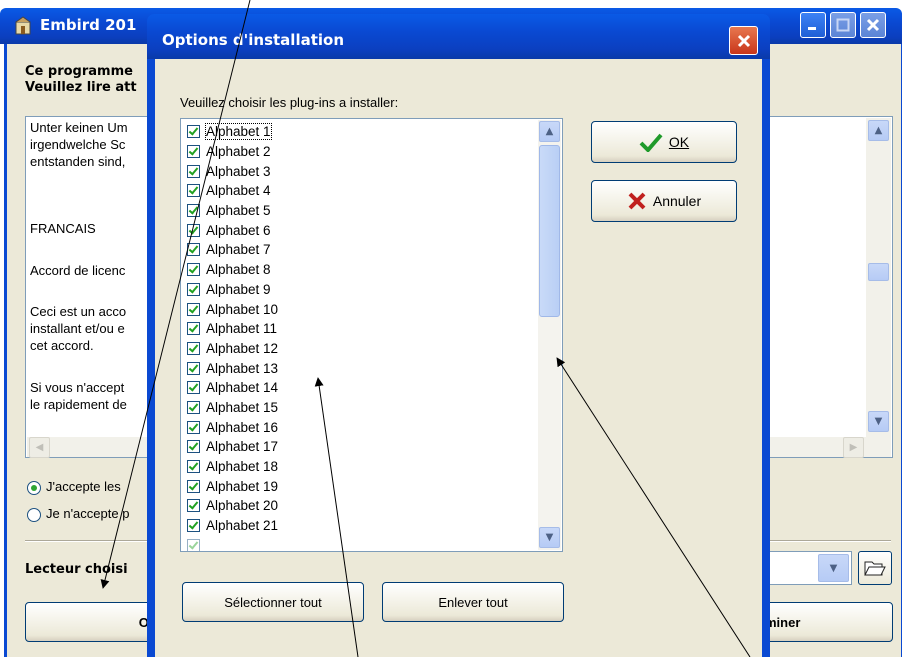  I want to click on list-item-label: Alphabet 17, so click(242, 446).